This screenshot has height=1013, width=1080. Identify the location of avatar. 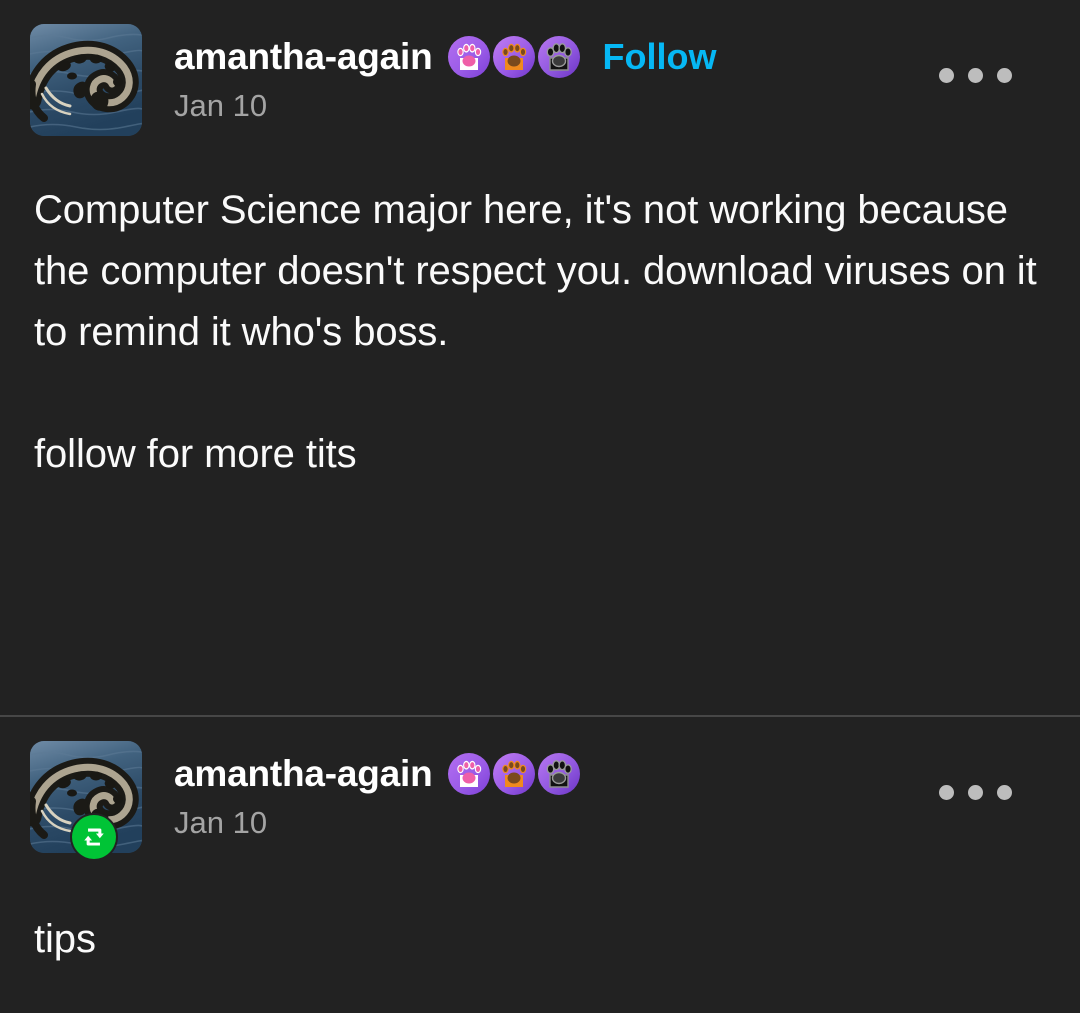
(86, 80).